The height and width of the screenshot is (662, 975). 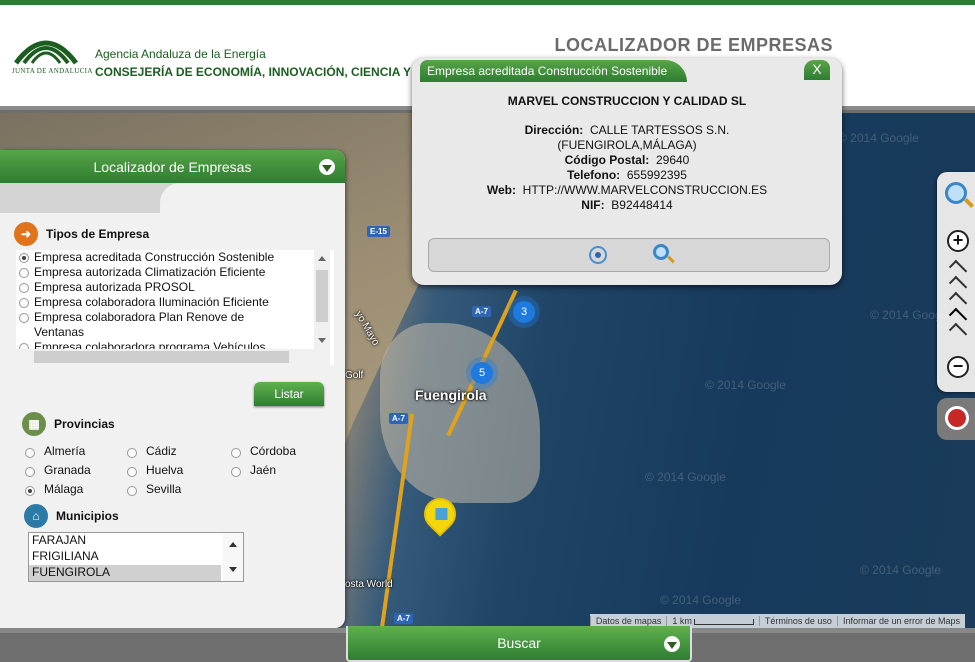 I want to click on province-radio-cordoba, so click(x=236, y=452).